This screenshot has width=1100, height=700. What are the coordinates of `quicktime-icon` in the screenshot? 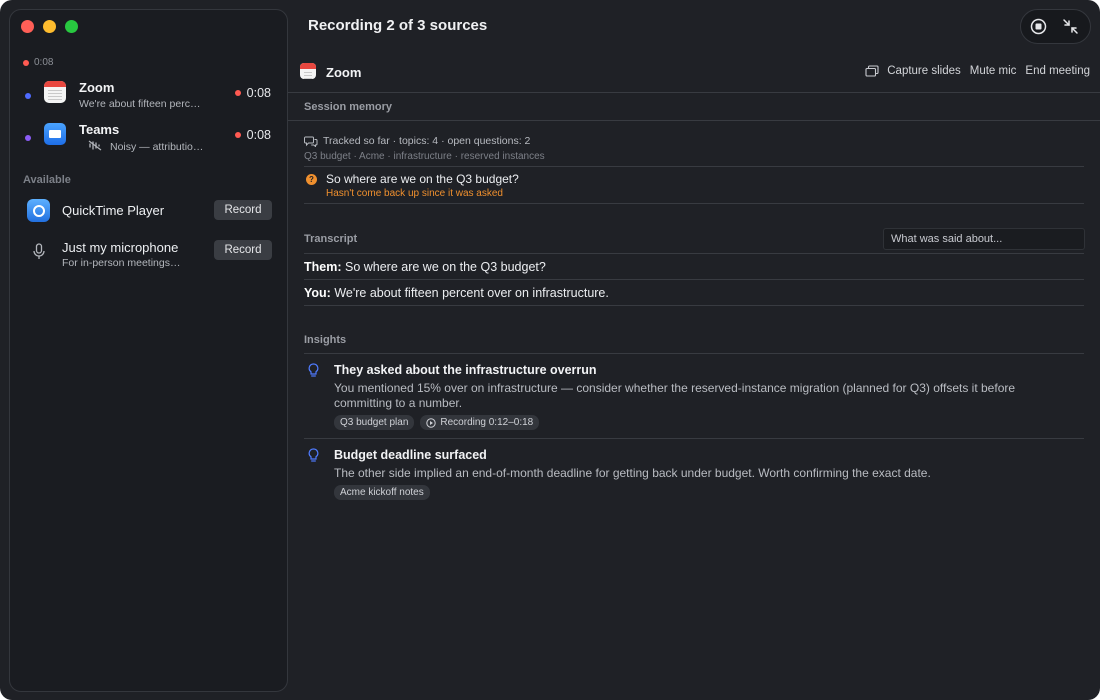 It's located at (38, 210).